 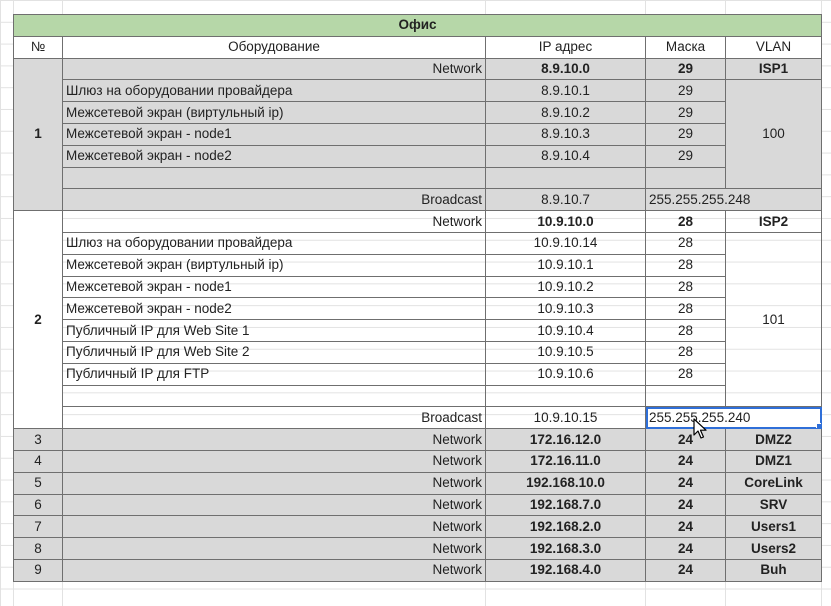 I want to click on network-ip-cell: 8.9.10.0, so click(x=565, y=69).